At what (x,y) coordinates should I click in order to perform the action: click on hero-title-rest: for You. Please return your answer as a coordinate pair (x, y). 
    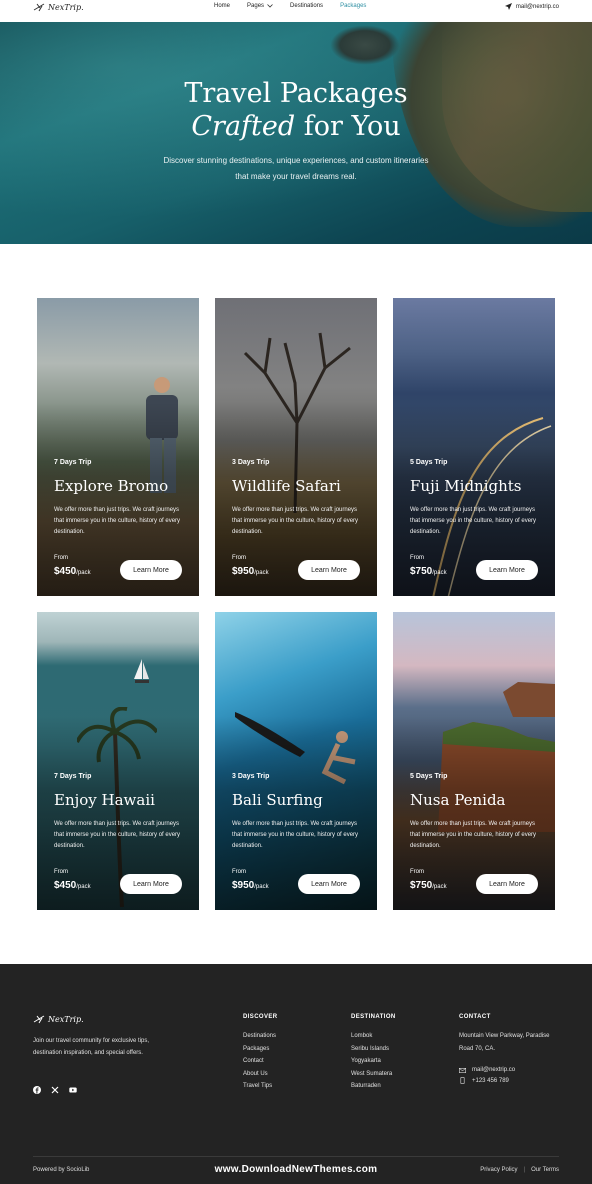
    Looking at the image, I should click on (348, 126).